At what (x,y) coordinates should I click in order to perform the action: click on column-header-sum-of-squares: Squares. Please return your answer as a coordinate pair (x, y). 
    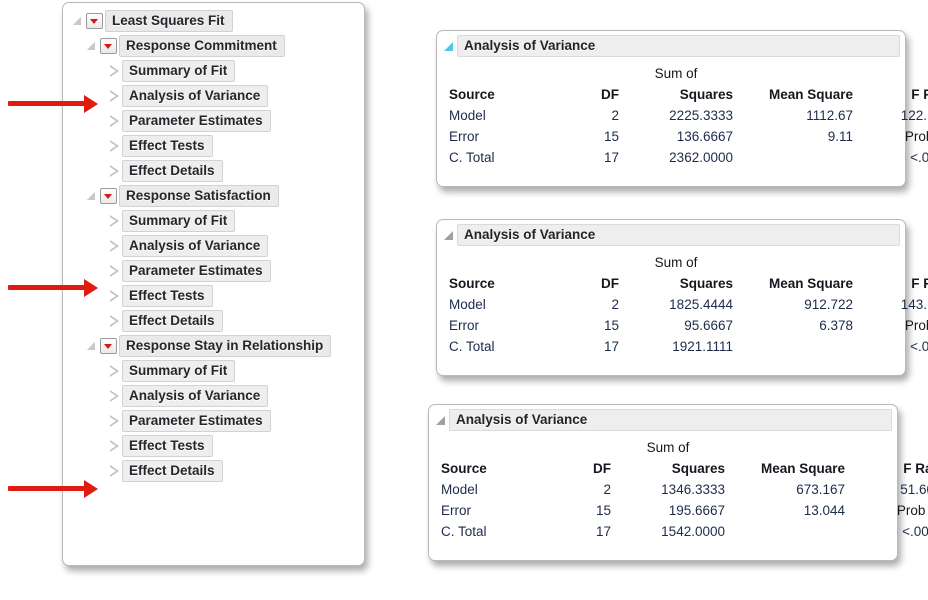
    Looking at the image, I should click on (706, 94).